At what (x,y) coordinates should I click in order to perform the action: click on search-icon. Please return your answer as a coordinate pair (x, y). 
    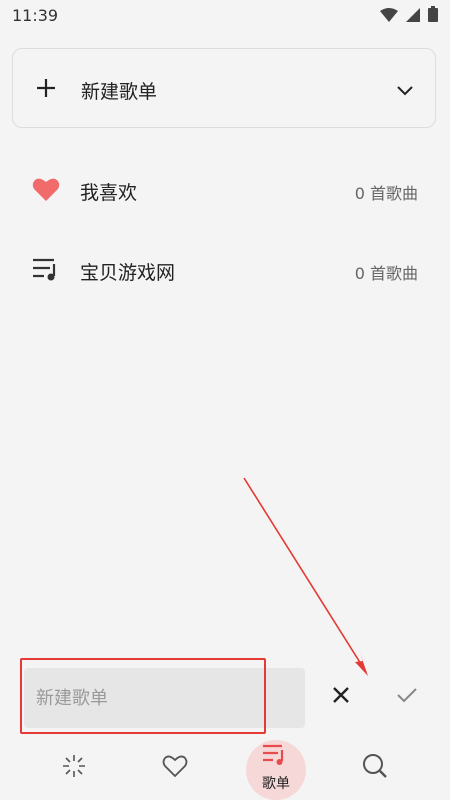
    Looking at the image, I should click on (375, 768).